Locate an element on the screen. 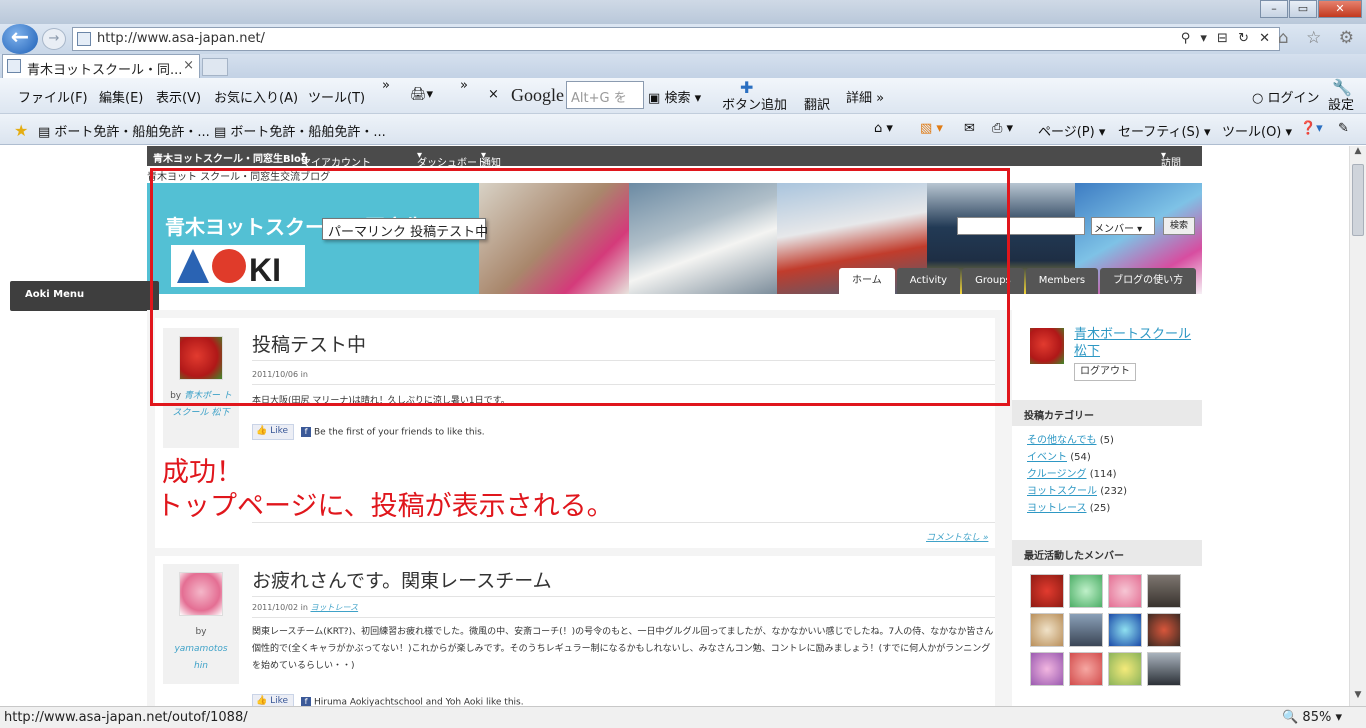 Image resolution: width=1366 pixels, height=728 pixels. back-button: ← is located at coordinates (20, 39).